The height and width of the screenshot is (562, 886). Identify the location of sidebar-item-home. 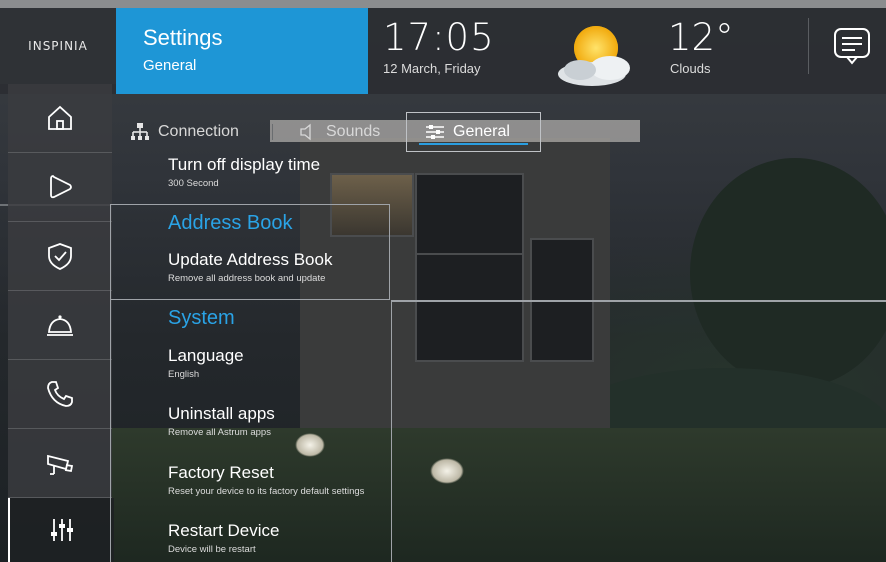
(60, 118).